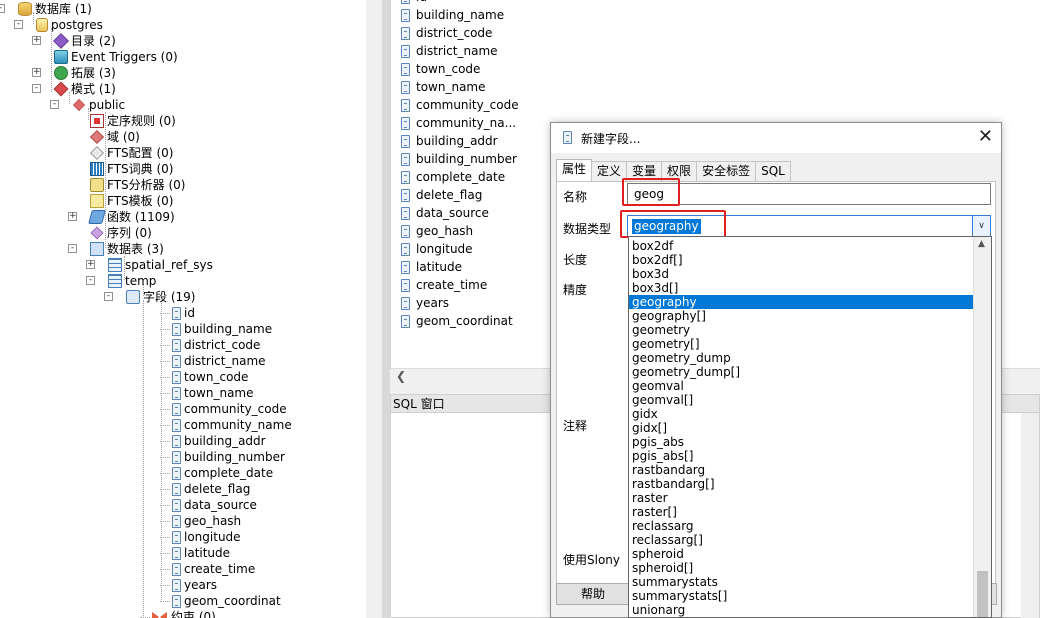 This screenshot has height=618, width=1040. What do you see at coordinates (801, 260) in the screenshot?
I see `dropdown-option: box2df[]` at bounding box center [801, 260].